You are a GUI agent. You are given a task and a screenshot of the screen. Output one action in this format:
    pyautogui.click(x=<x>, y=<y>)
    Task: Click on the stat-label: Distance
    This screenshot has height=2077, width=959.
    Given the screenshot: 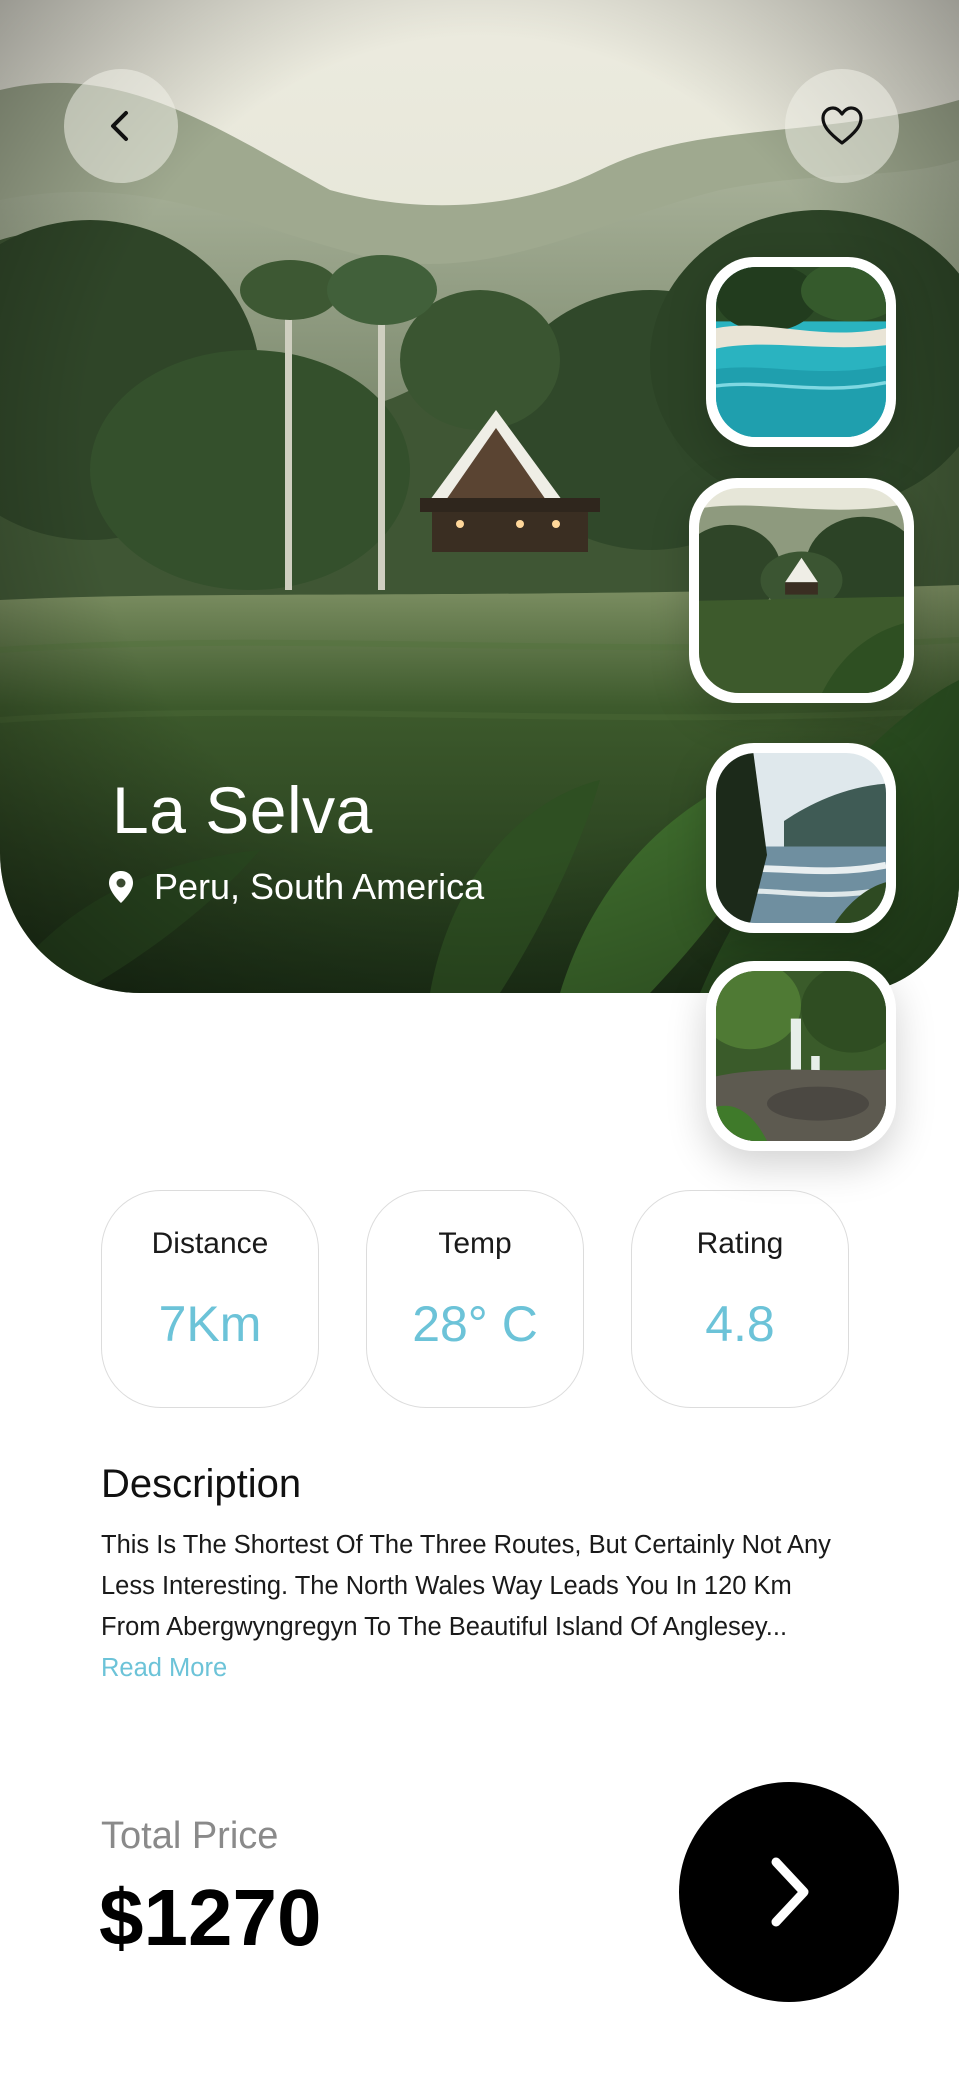 What is the action you would take?
    pyautogui.click(x=210, y=1243)
    